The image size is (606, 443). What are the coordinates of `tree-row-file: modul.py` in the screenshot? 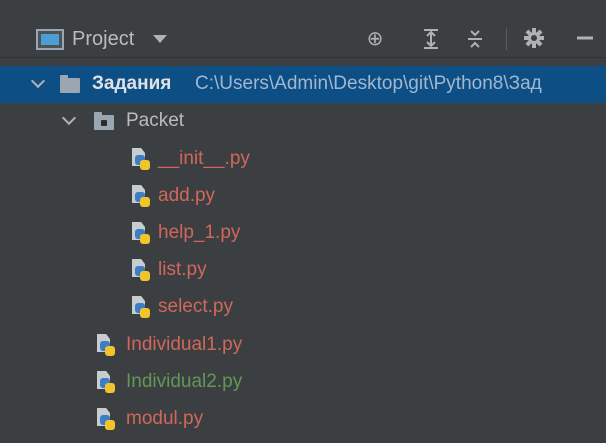 It's located at (303, 418).